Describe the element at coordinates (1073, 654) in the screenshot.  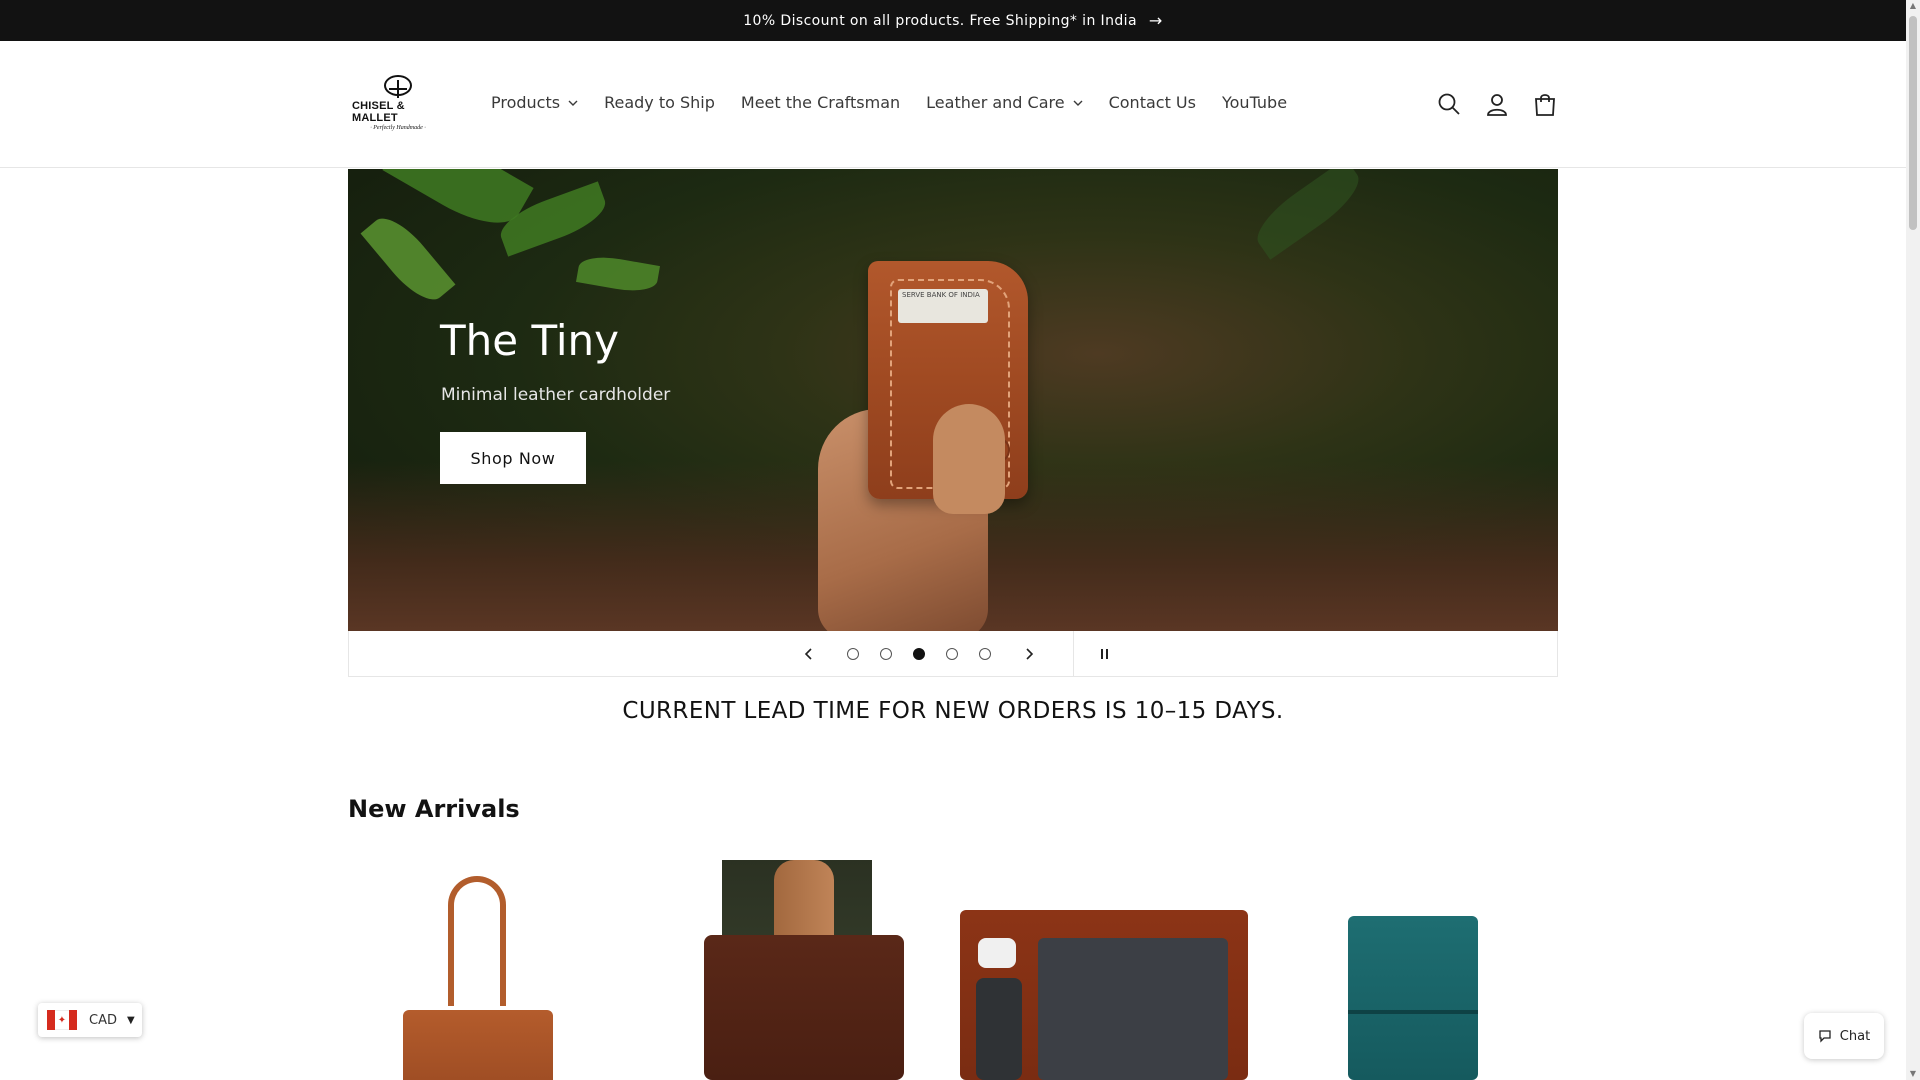
I see `divider` at that location.